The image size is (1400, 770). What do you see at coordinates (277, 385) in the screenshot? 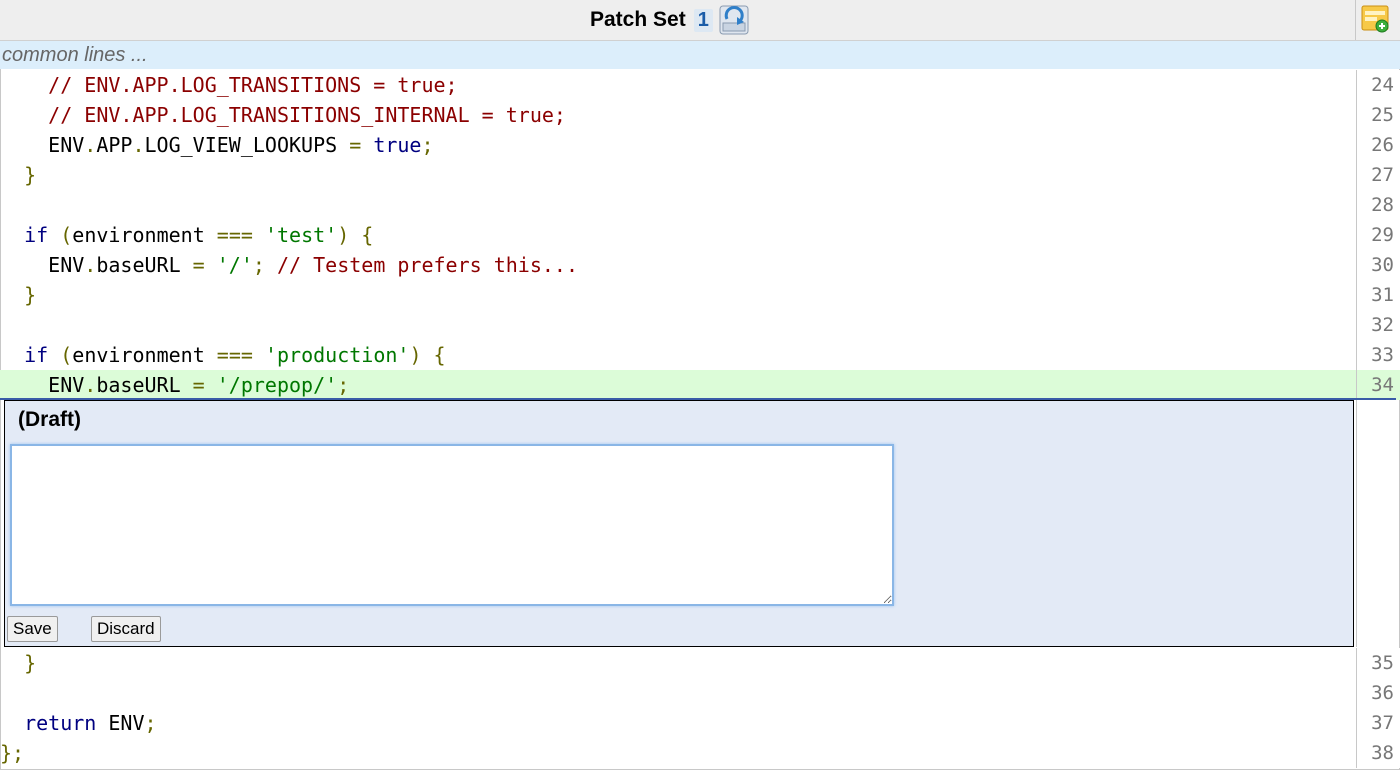
I see `code-token: '/prepop/'` at bounding box center [277, 385].